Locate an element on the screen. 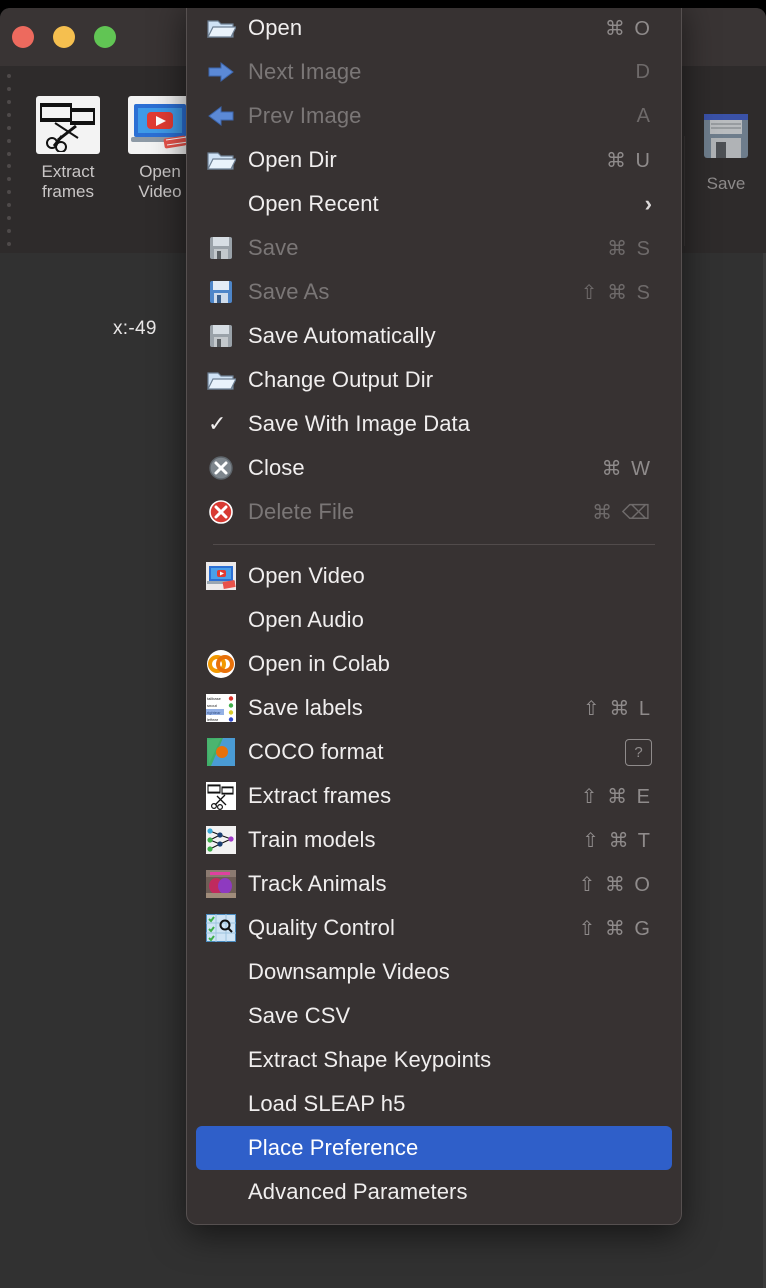 This screenshot has width=766, height=1288. menu-item-close: Close ⌘ W is located at coordinates (434, 468).